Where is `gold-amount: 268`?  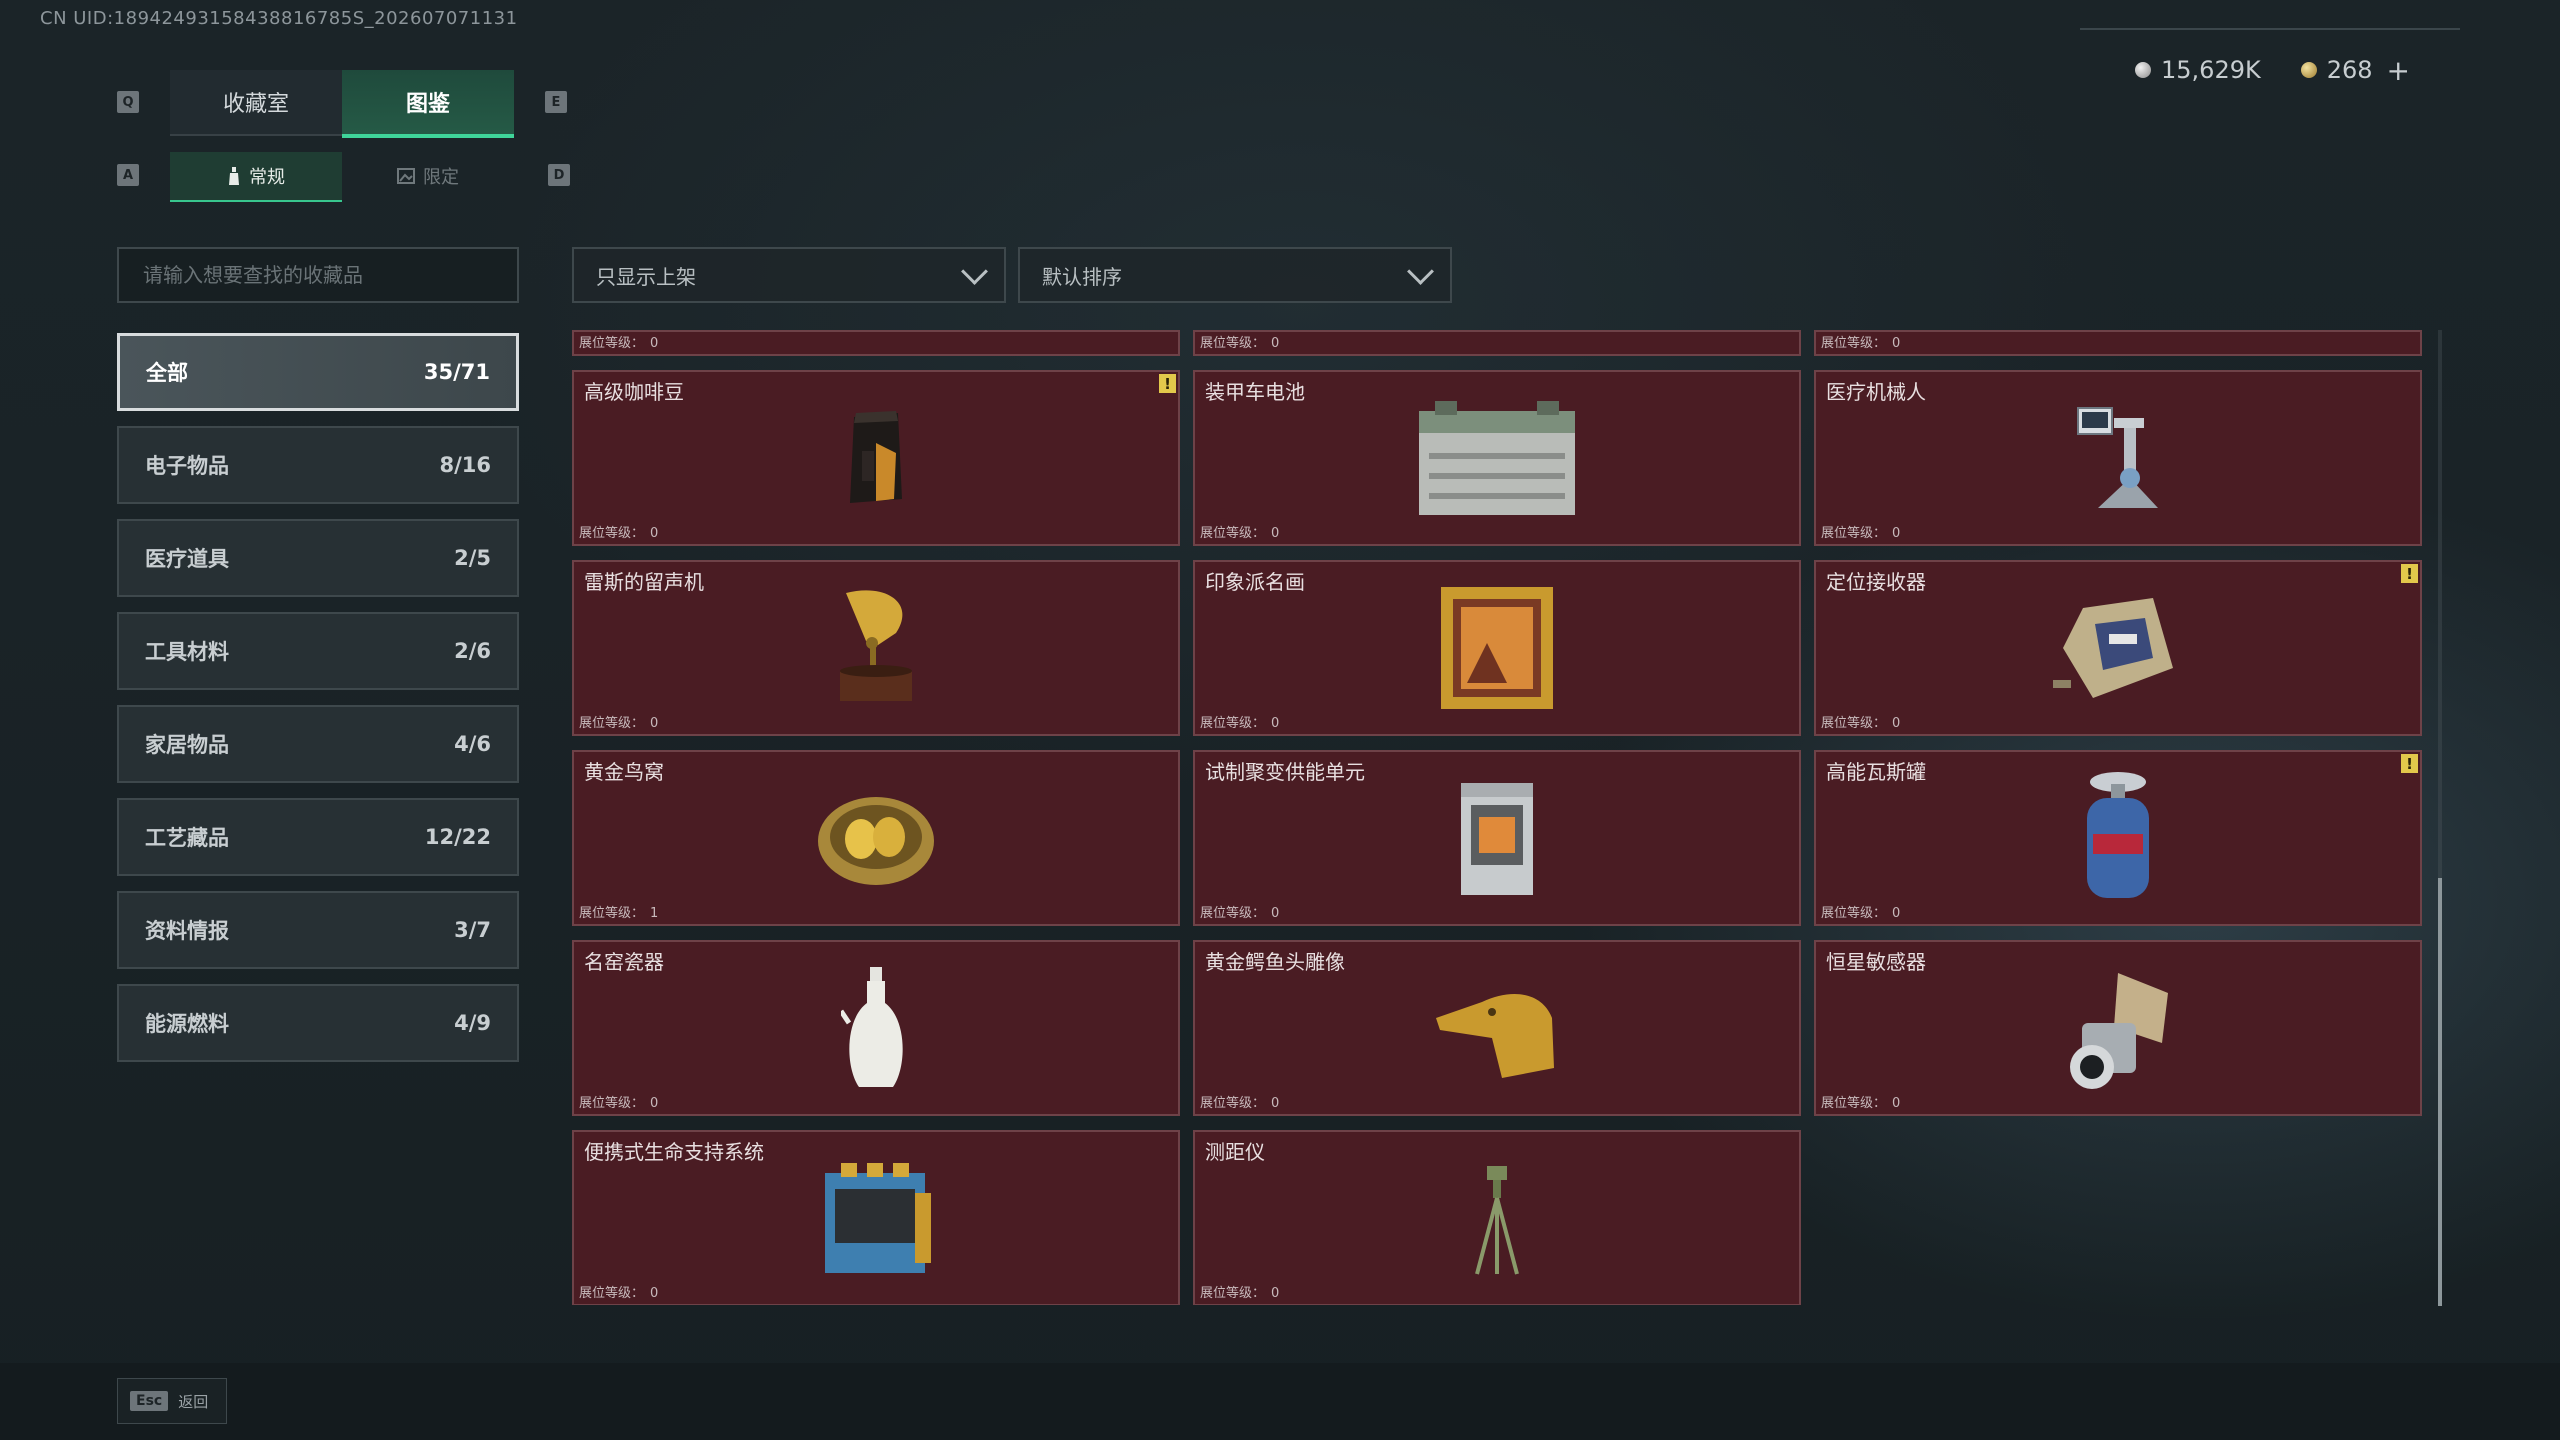 gold-amount: 268 is located at coordinates (2349, 70).